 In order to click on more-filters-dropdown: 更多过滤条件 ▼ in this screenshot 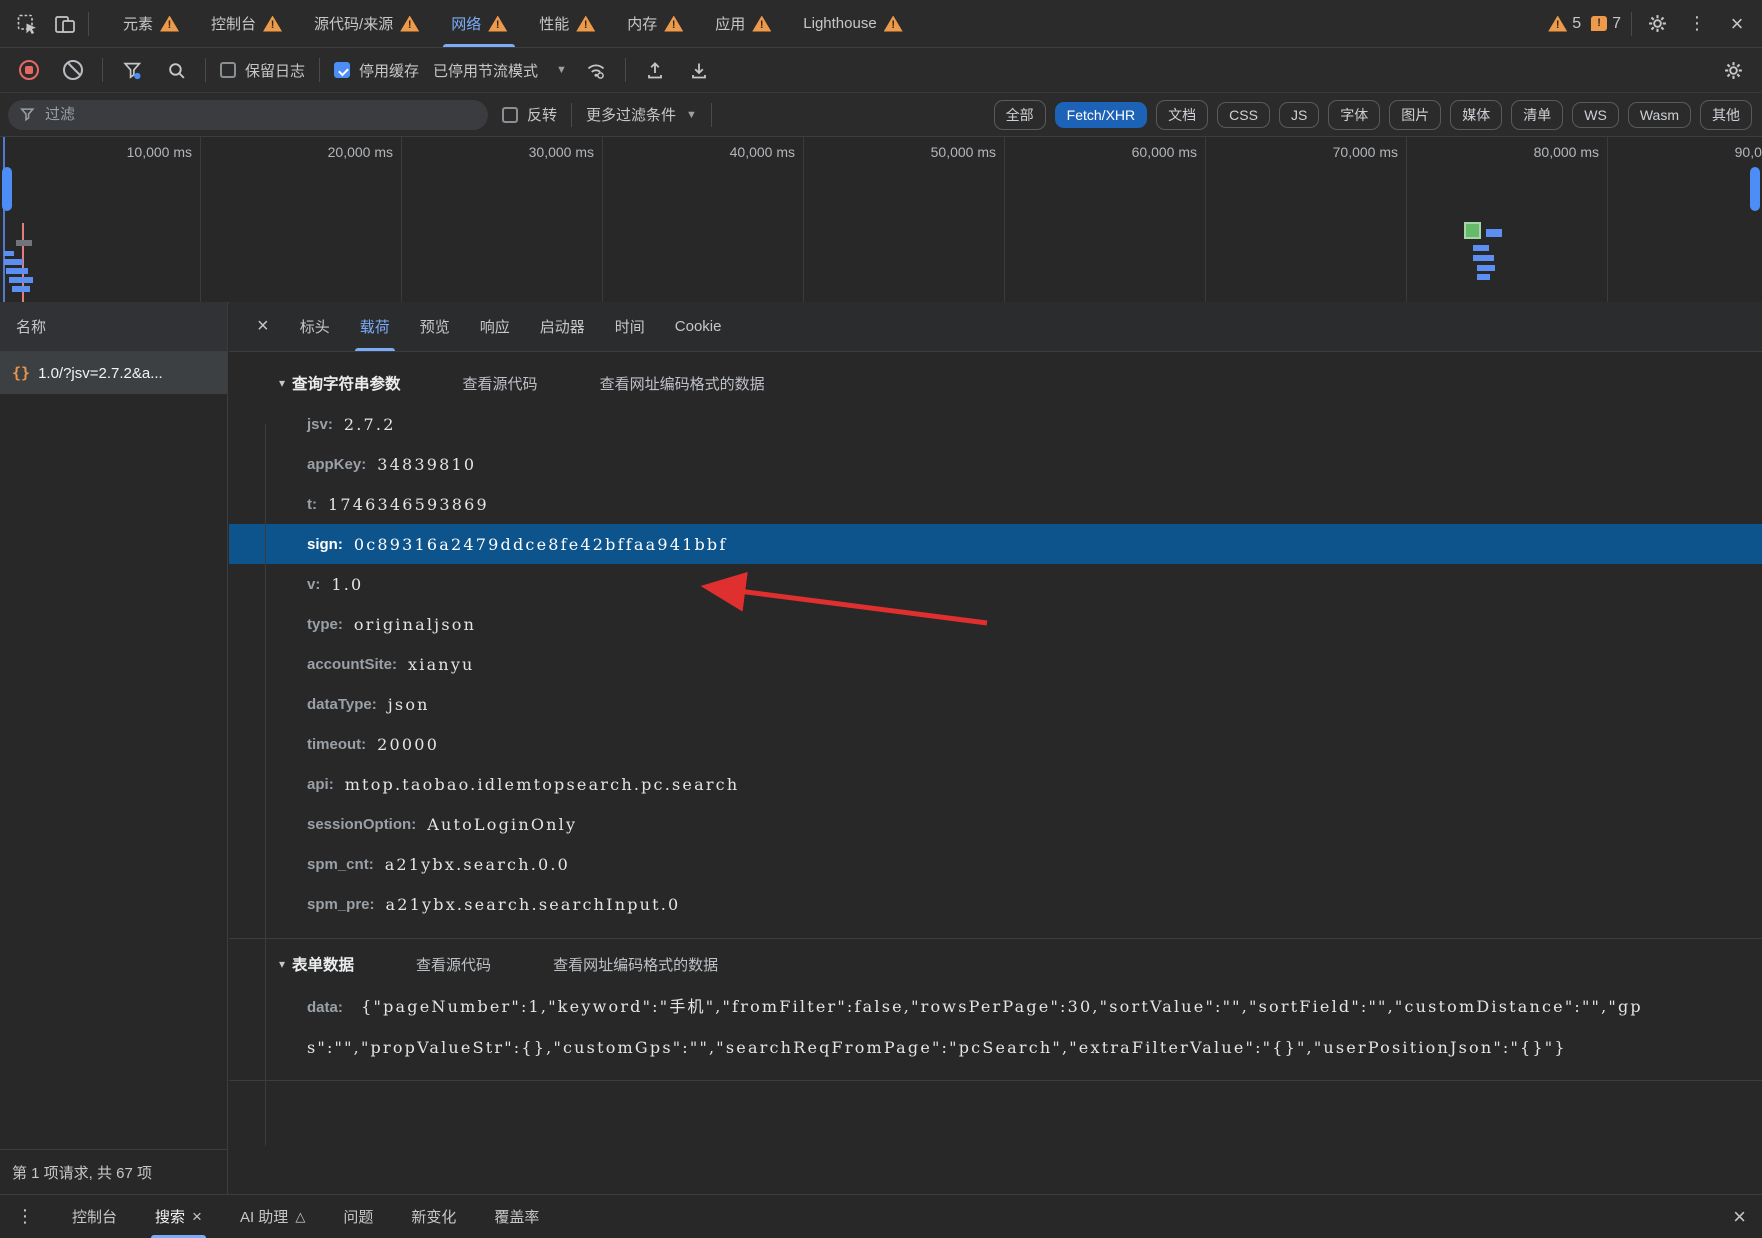, I will do `click(641, 114)`.